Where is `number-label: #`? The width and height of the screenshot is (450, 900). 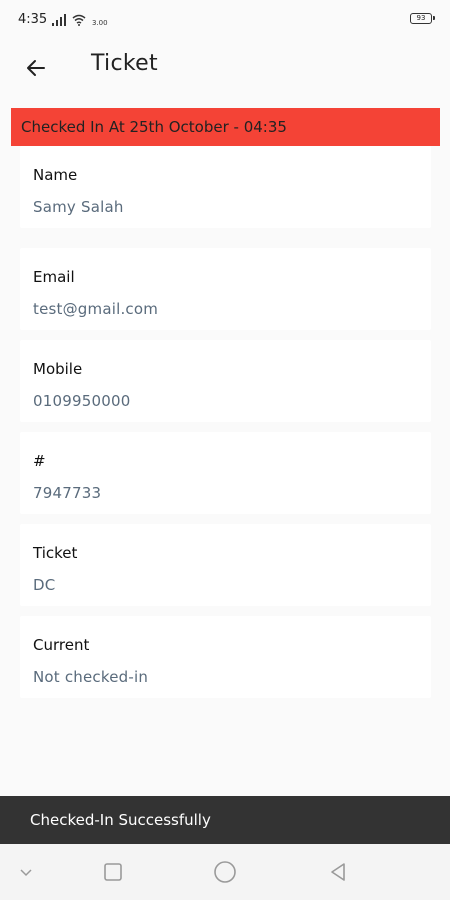 number-label: # is located at coordinates (39, 461).